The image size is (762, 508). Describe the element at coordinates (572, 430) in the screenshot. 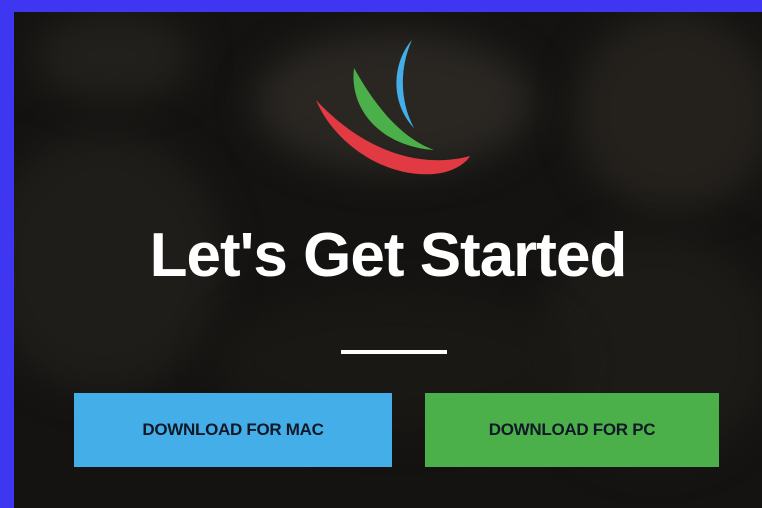

I see `download-pc-button: DOWNLOAD FOR PC` at that location.